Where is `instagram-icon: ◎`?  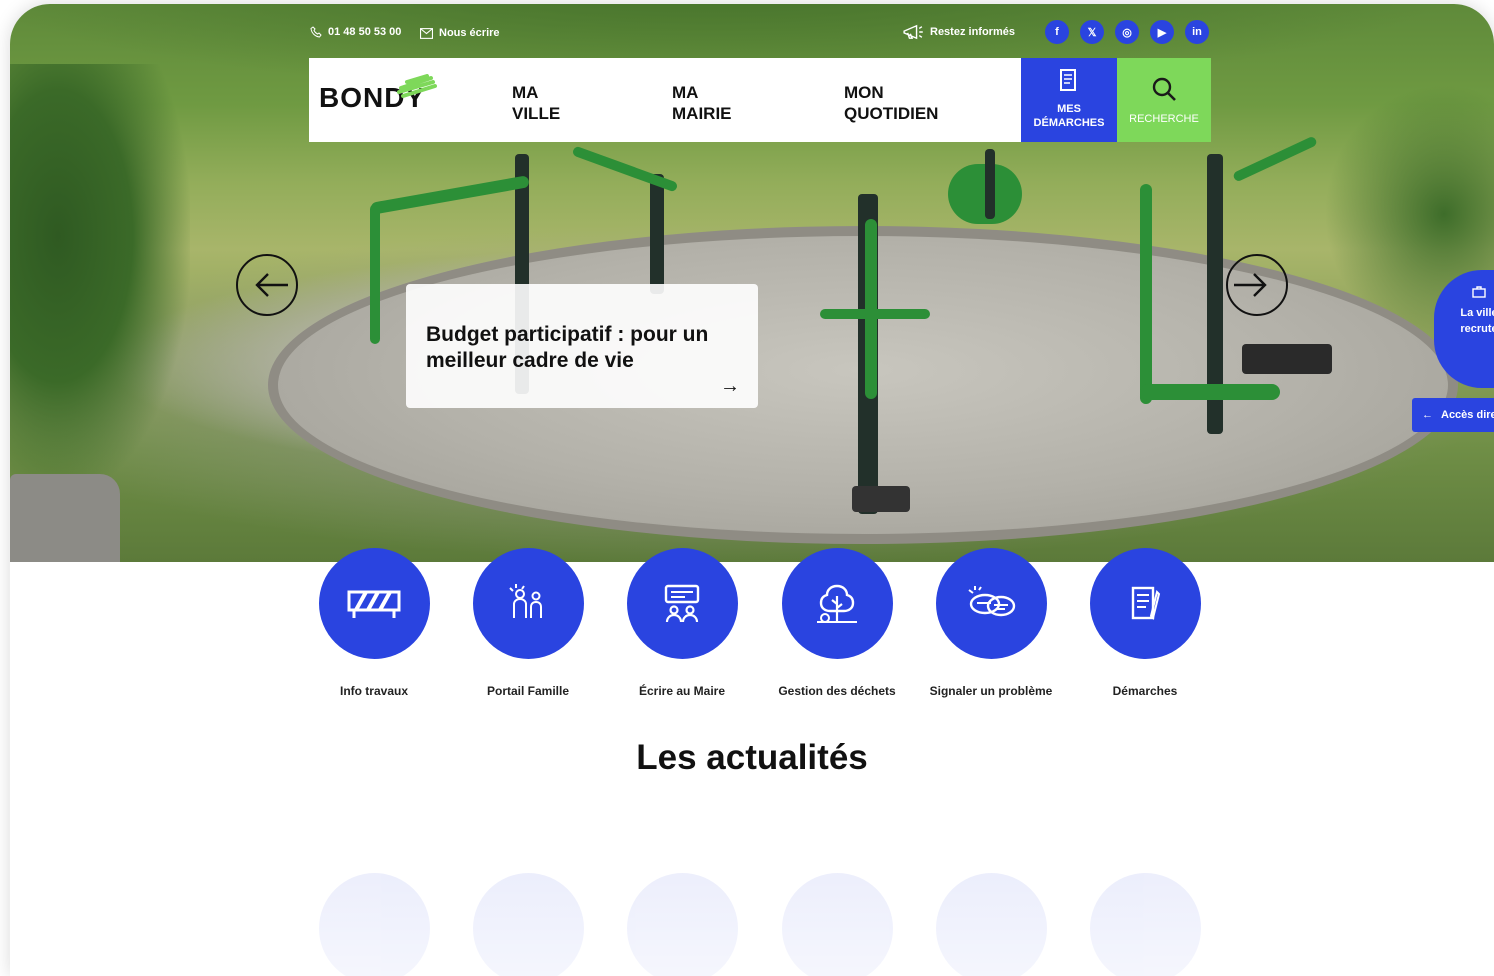
instagram-icon: ◎ is located at coordinates (1127, 32).